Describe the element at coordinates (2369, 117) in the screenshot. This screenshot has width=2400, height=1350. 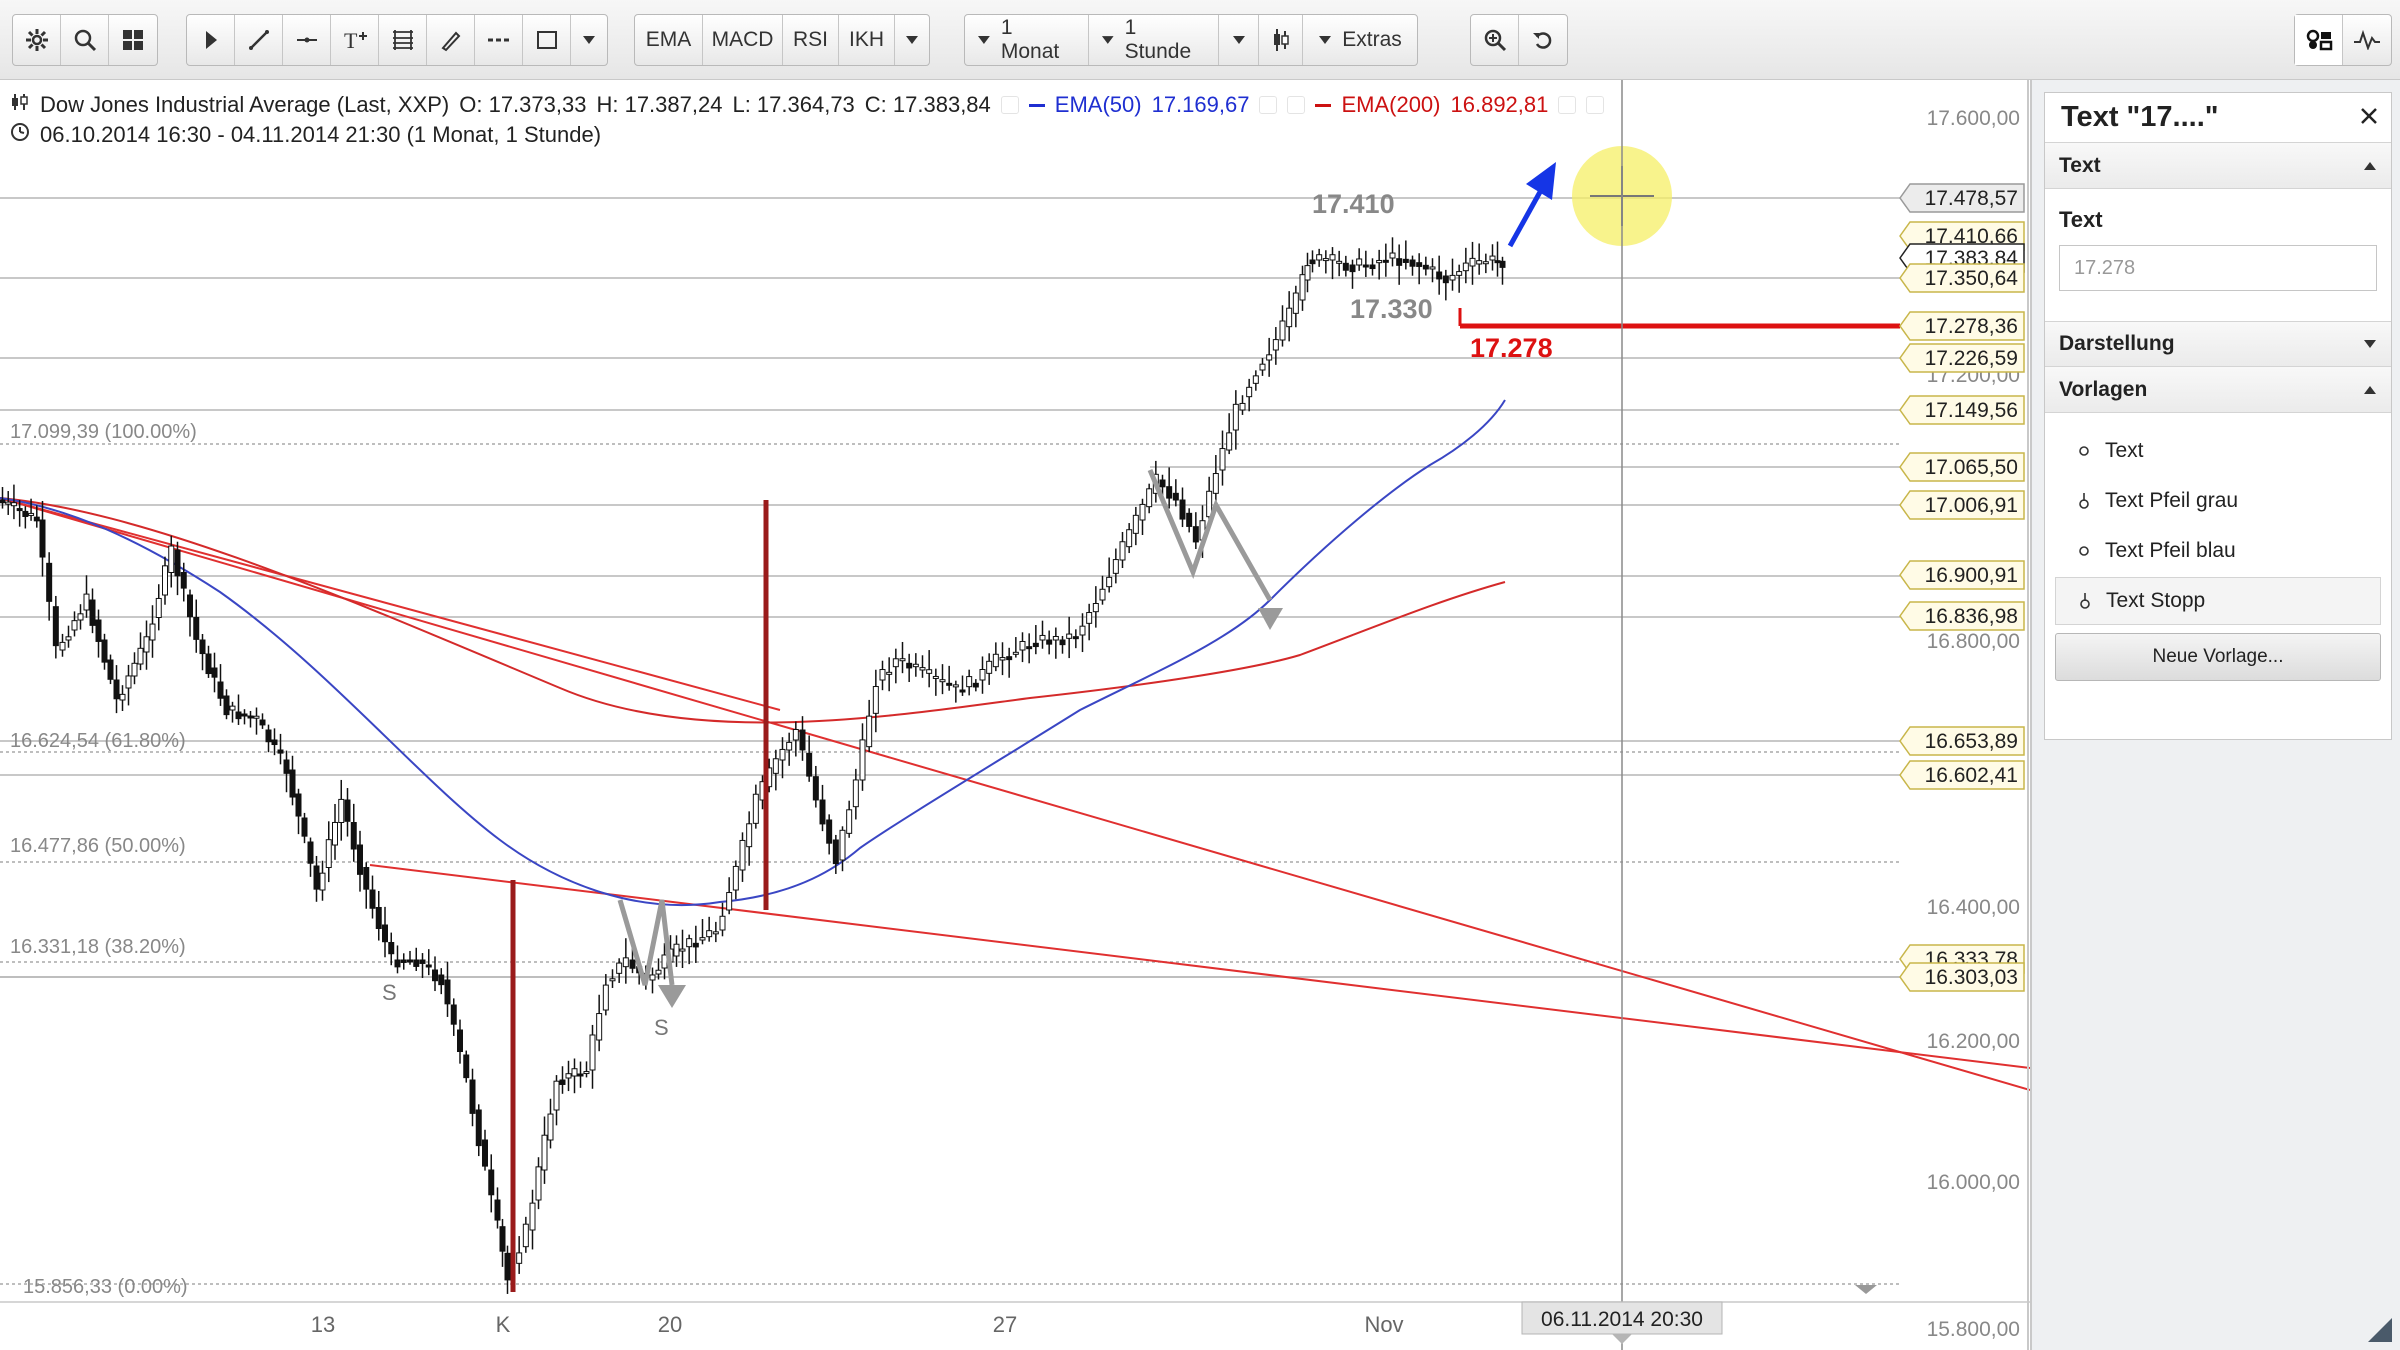
I see `close-icon` at that location.